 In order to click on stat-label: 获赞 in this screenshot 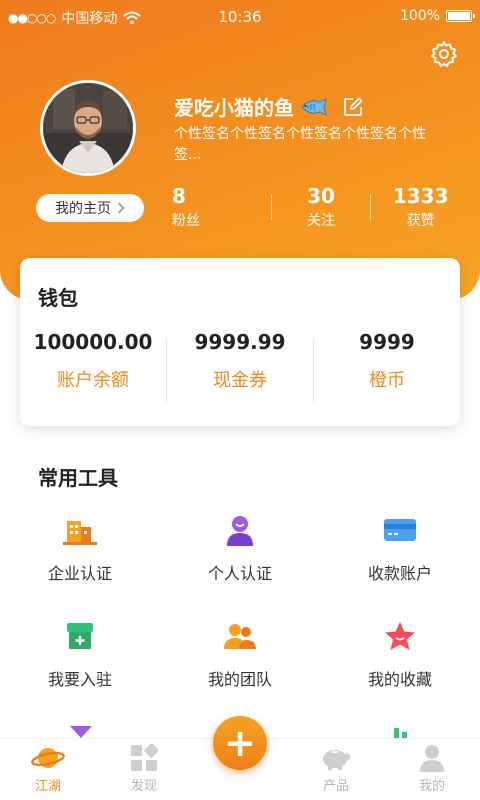, I will do `click(420, 221)`.